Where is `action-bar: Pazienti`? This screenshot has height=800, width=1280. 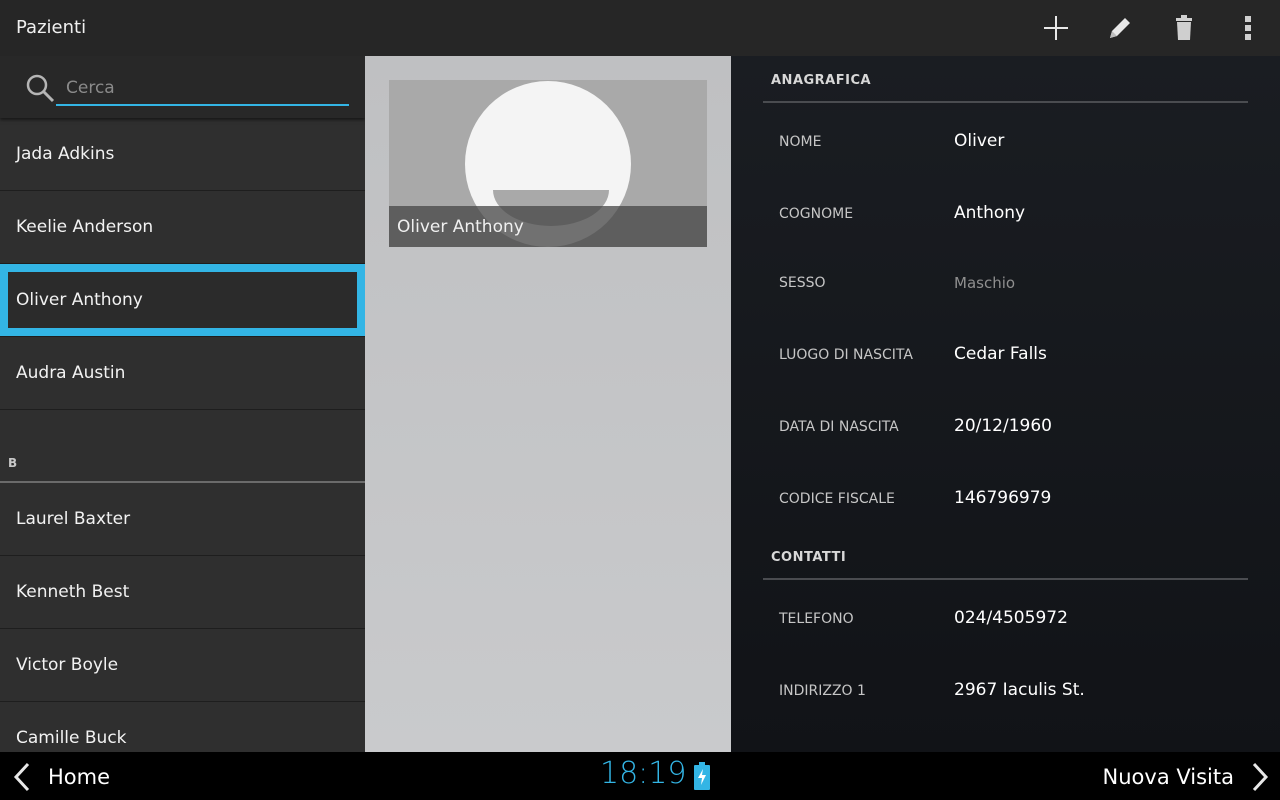 action-bar: Pazienti is located at coordinates (640, 28).